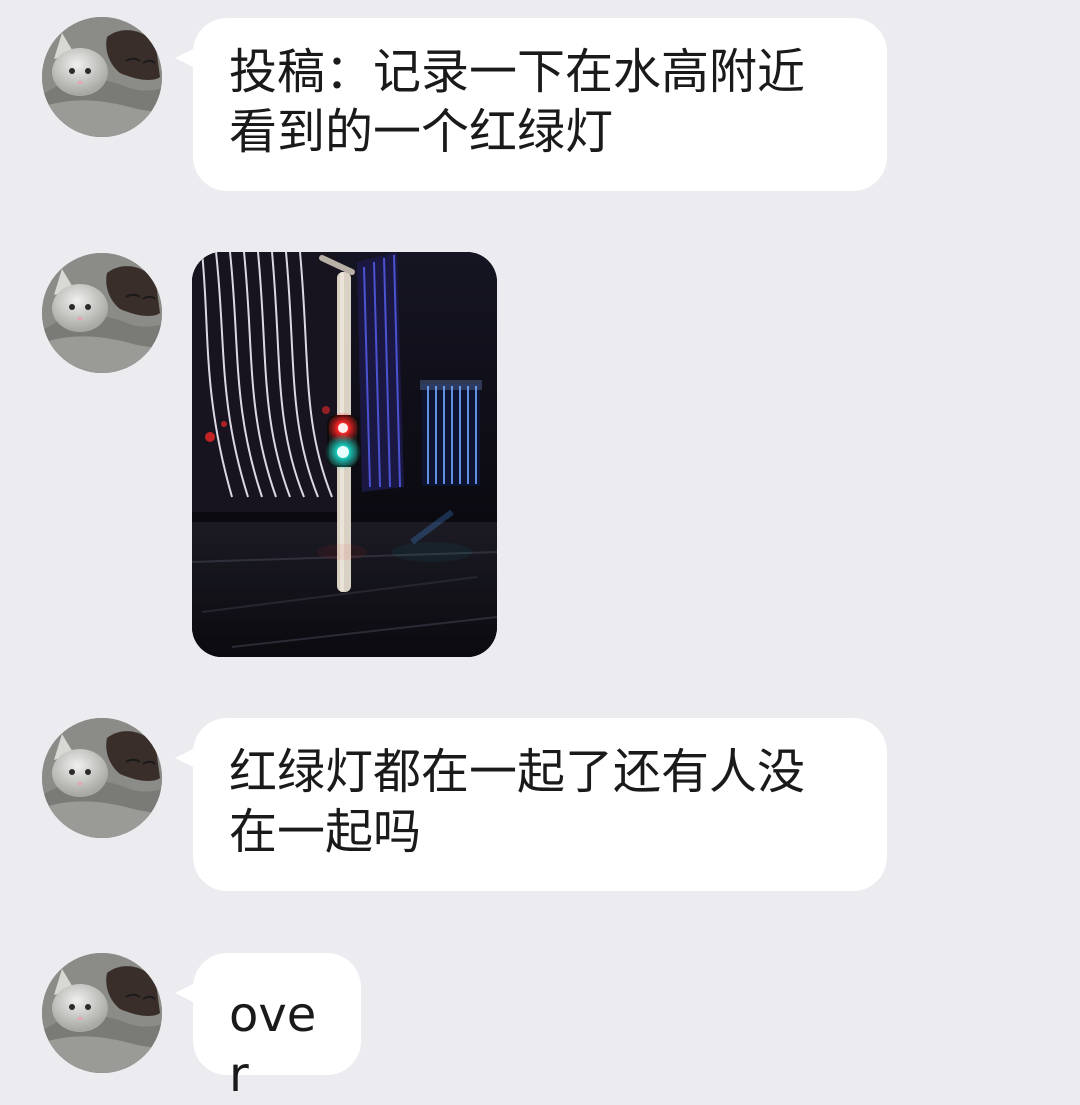 This screenshot has width=1080, height=1105. Describe the element at coordinates (517, 802) in the screenshot. I see `message-text: 红绿灯都在一起了还有人没在一起吗` at that location.